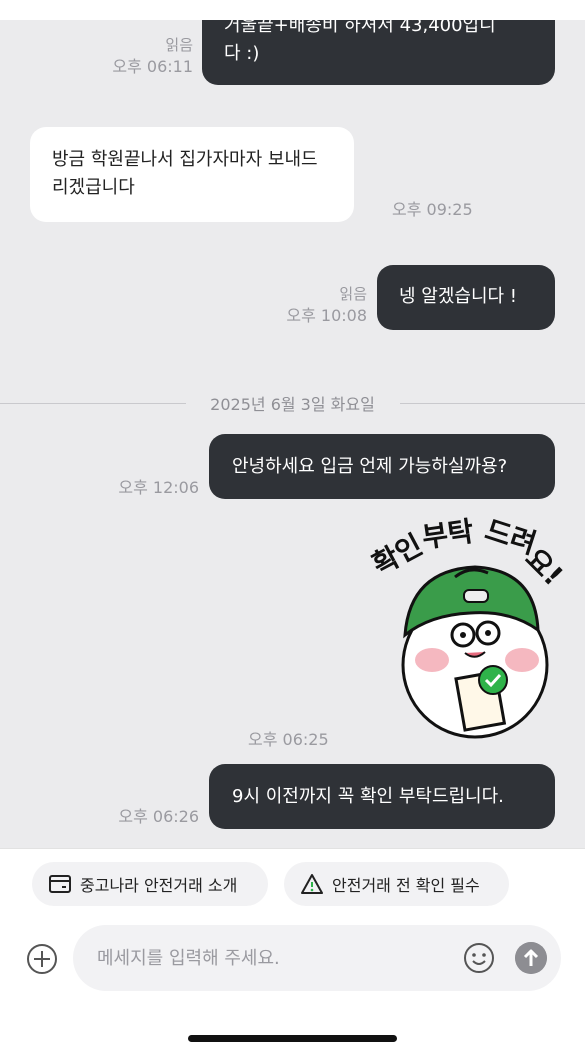 The width and height of the screenshot is (585, 1054). I want to click on message-bubble-sent: 9시 이전까지 꼭 확인 부탁드립니다., so click(382, 796).